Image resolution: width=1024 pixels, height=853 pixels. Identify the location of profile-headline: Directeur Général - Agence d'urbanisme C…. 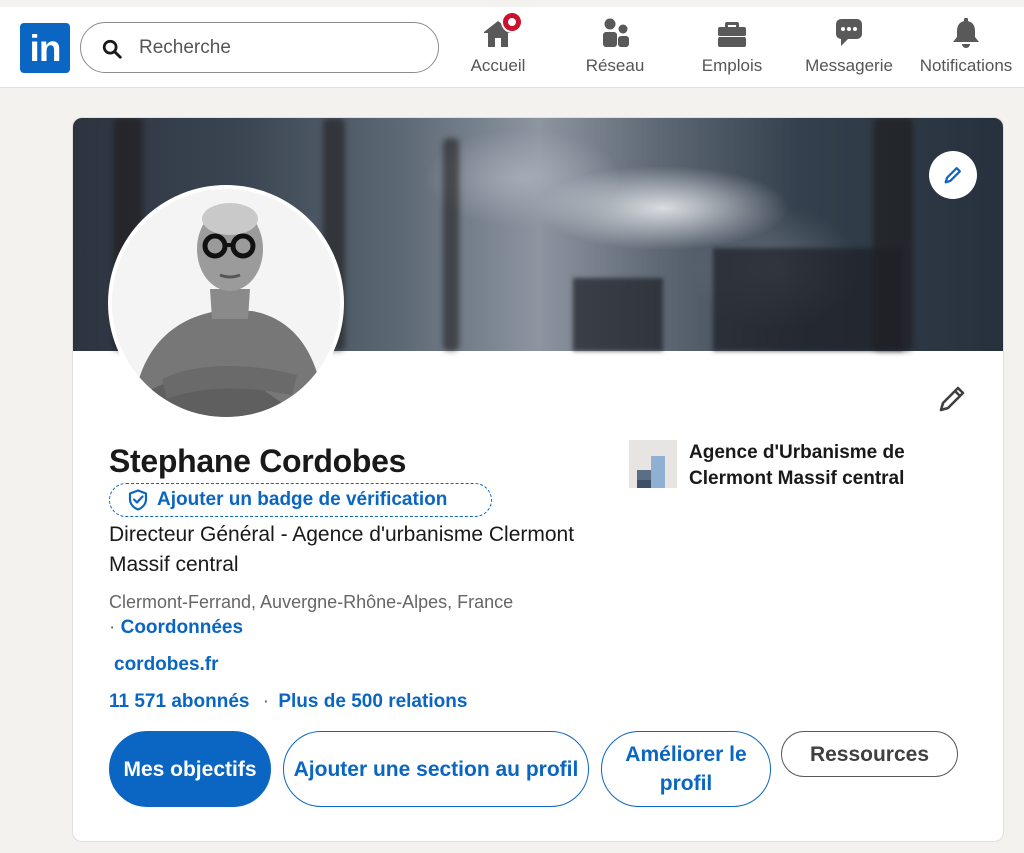
(342, 549).